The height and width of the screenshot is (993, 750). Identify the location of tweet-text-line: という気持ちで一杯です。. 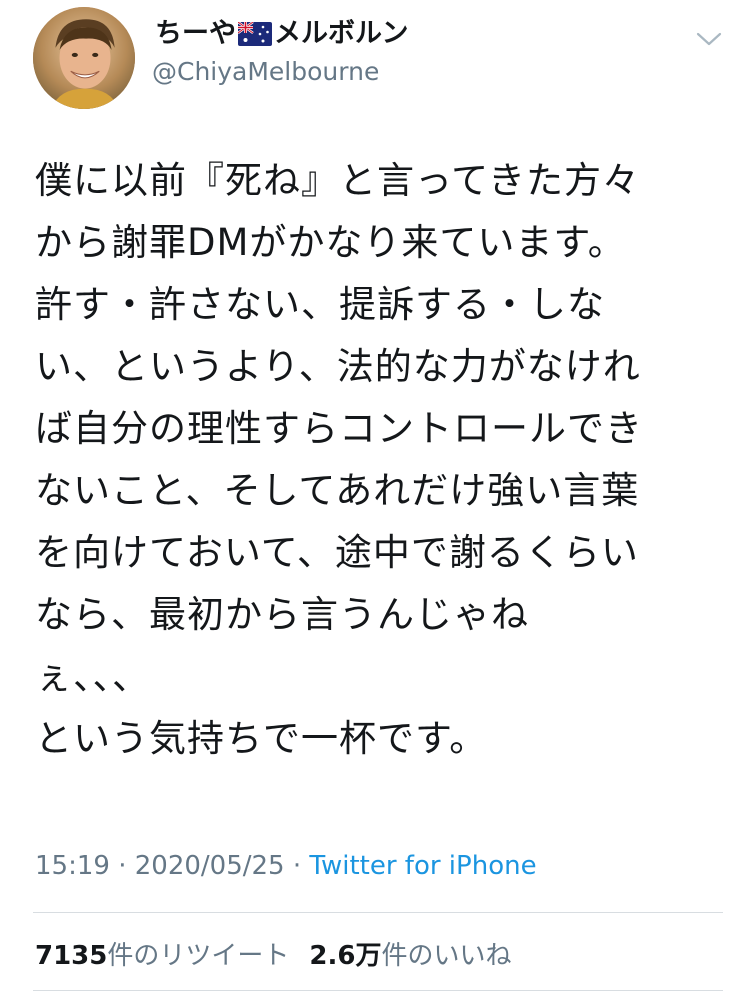
(261, 738).